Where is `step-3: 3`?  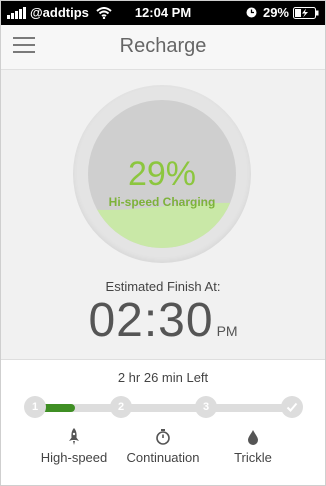
step-3: 3 is located at coordinates (206, 407).